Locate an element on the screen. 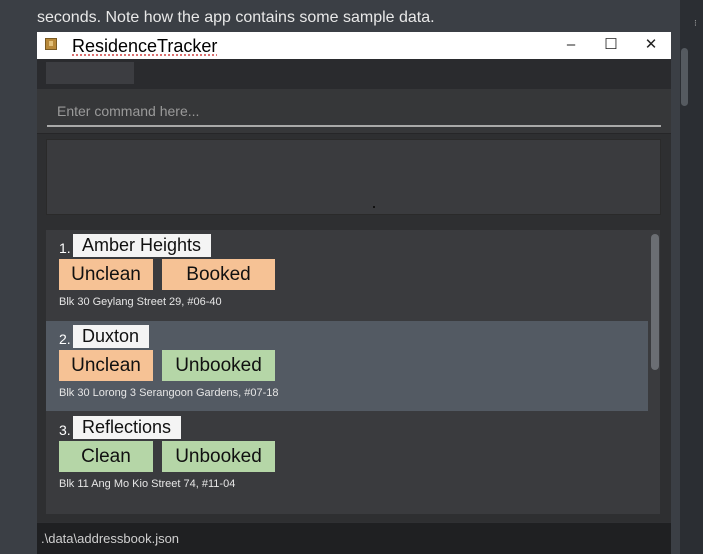  minimize-button: – is located at coordinates (571, 45).